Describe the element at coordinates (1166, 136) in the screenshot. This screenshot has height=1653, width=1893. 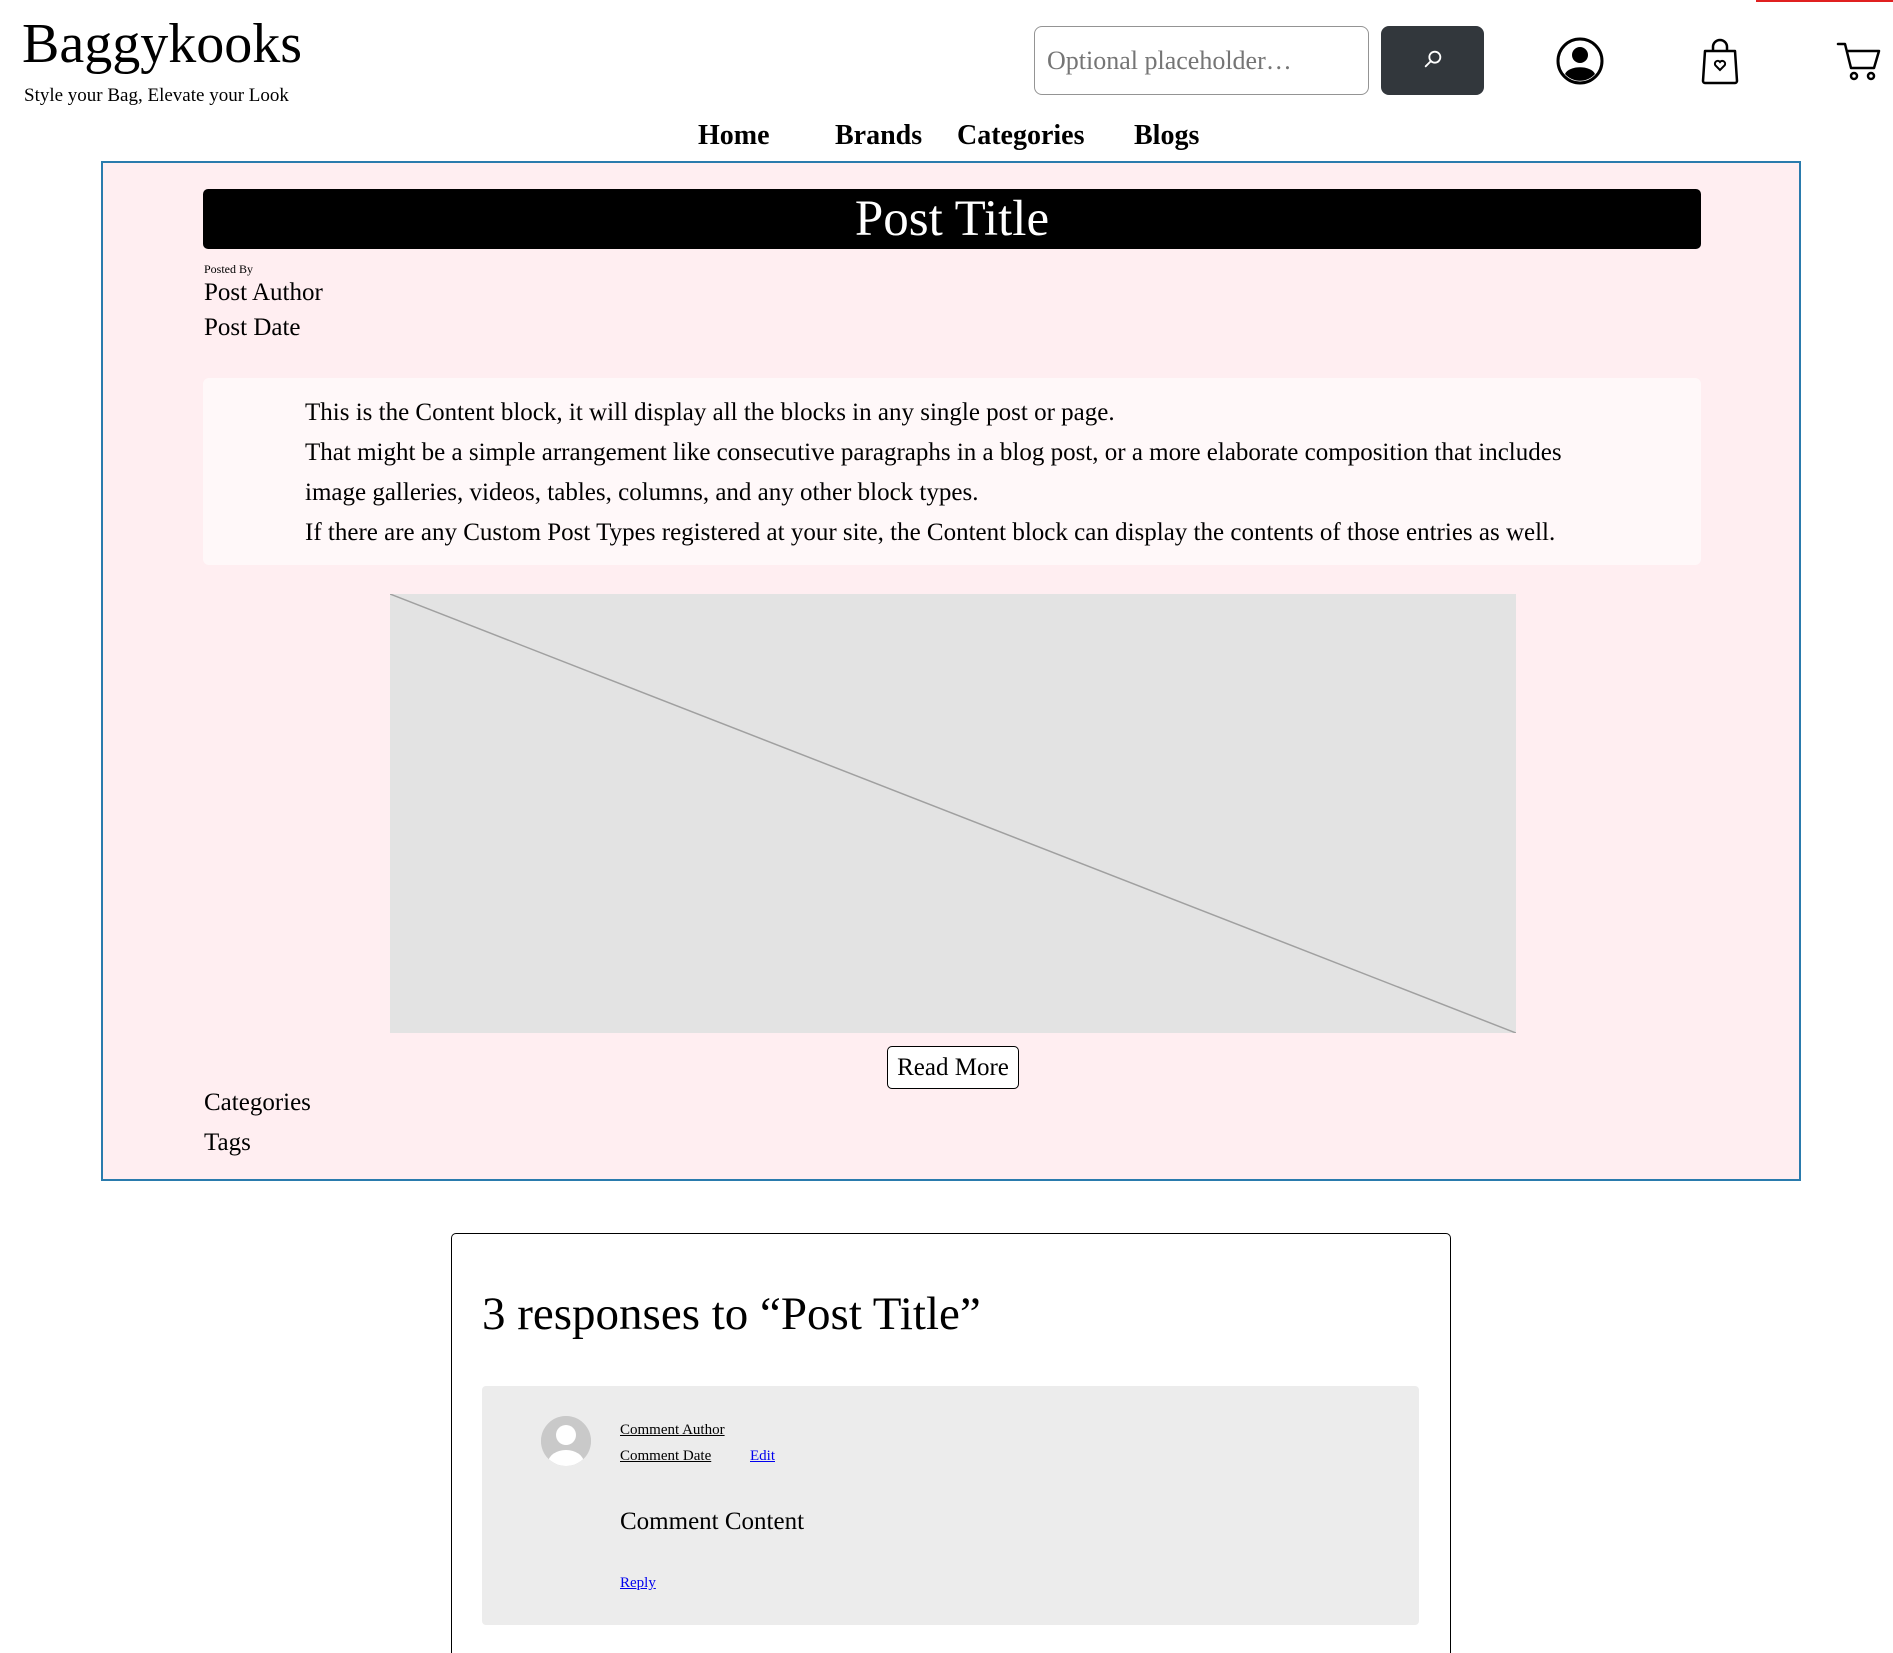
I see `nav-item-blogs: Blogs` at that location.